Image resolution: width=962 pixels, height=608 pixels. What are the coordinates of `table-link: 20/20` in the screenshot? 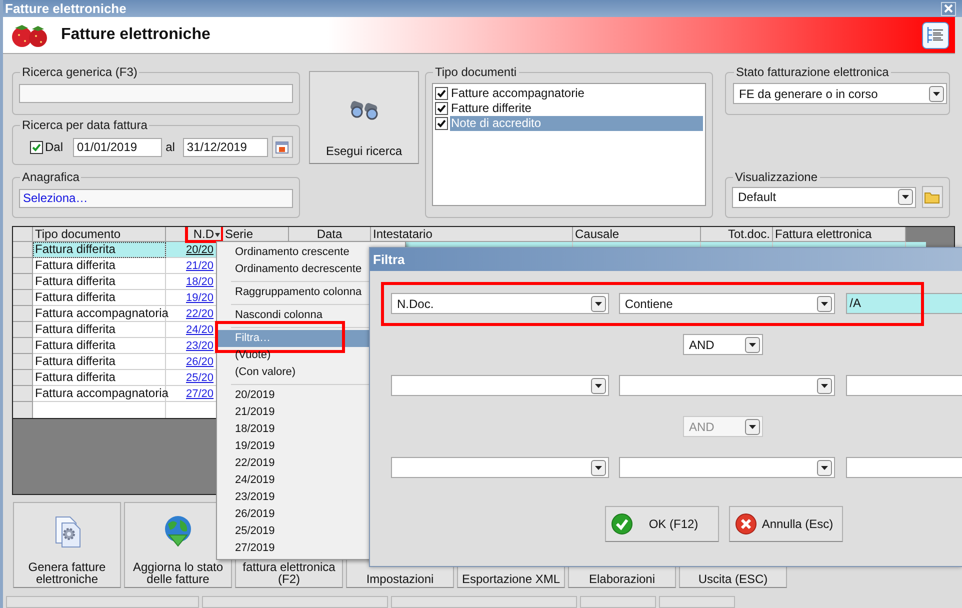 It's located at (200, 249).